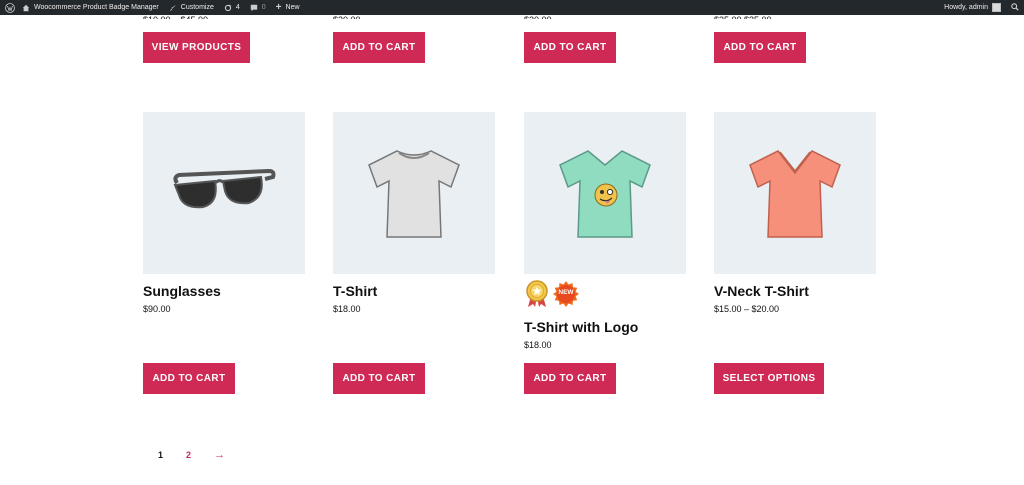 This screenshot has width=1024, height=485. I want to click on product-title: Sunglasses, so click(182, 291).